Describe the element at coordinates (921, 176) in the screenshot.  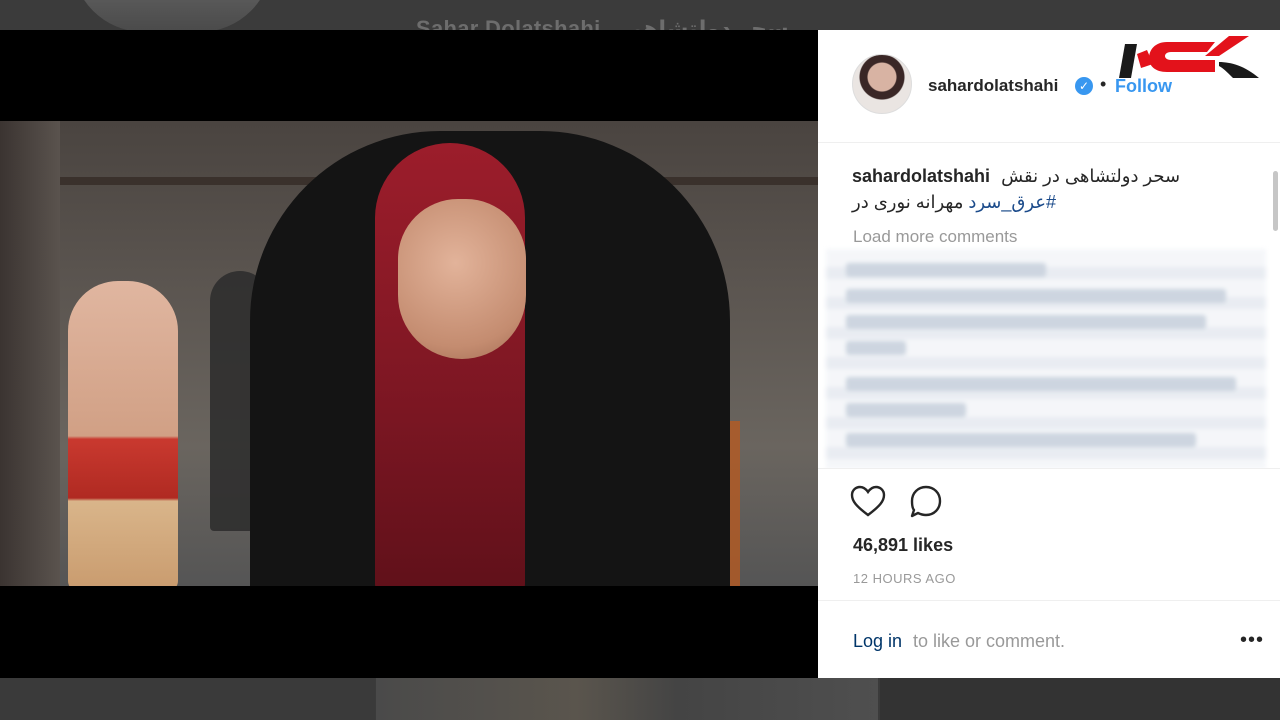
I see `caption-username: sahardolatshahi` at that location.